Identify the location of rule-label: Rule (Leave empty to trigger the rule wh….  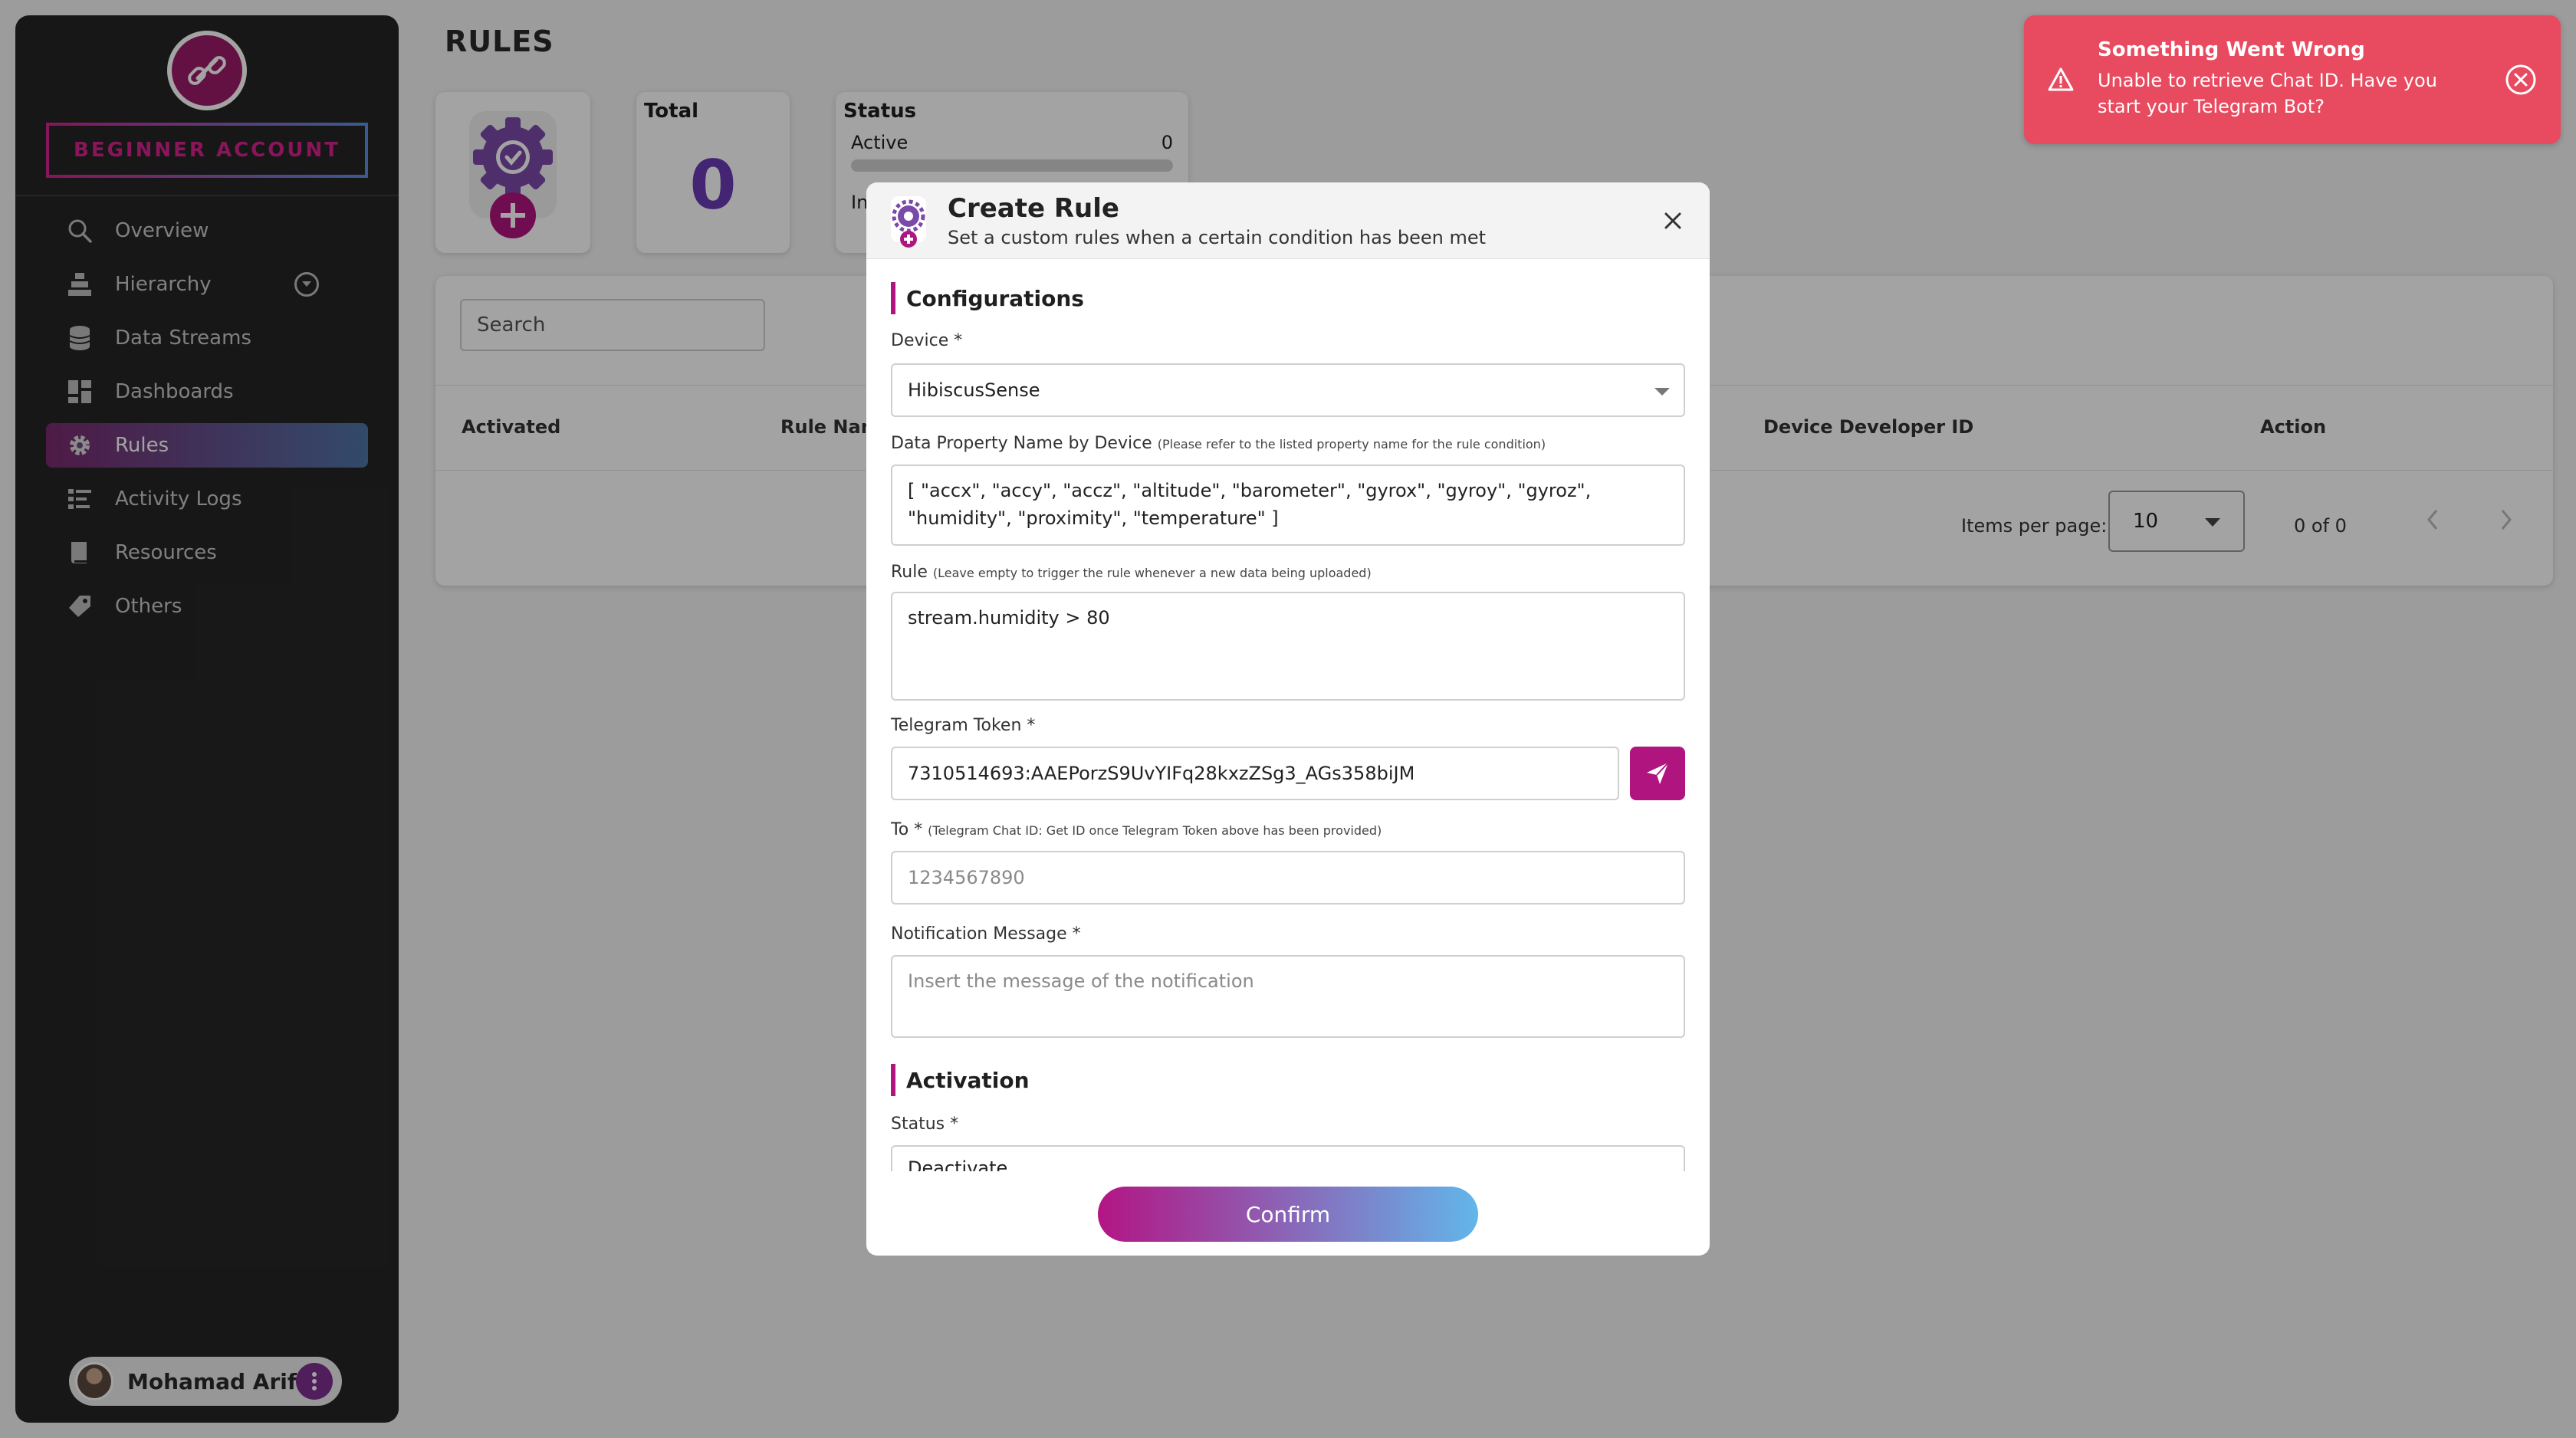
(1131, 572).